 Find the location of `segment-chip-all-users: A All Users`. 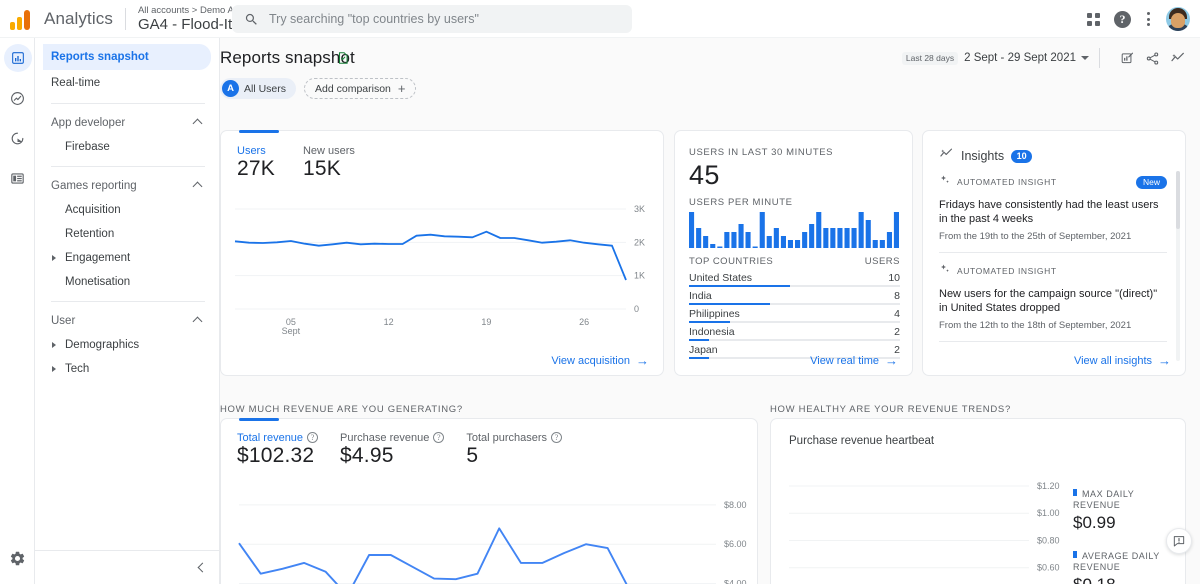

segment-chip-all-users: A All Users is located at coordinates (258, 88).